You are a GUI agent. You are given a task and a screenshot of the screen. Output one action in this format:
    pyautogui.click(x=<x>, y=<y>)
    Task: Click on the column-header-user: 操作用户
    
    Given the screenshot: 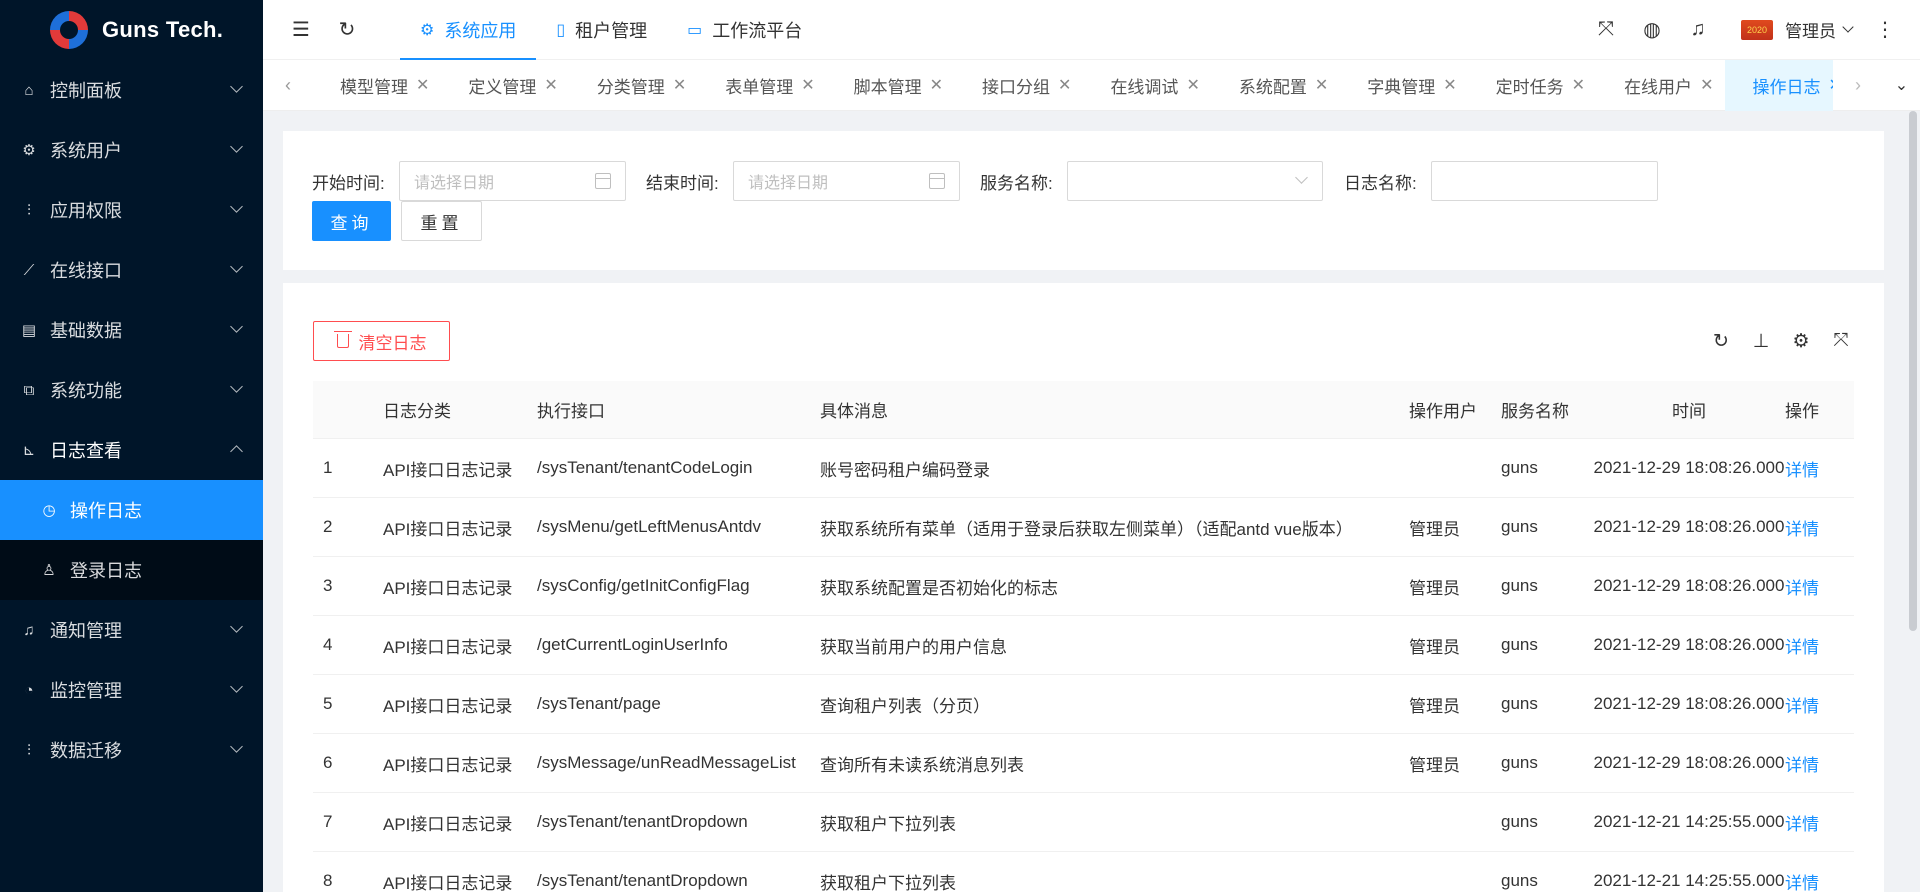 What is the action you would take?
    pyautogui.click(x=1443, y=411)
    